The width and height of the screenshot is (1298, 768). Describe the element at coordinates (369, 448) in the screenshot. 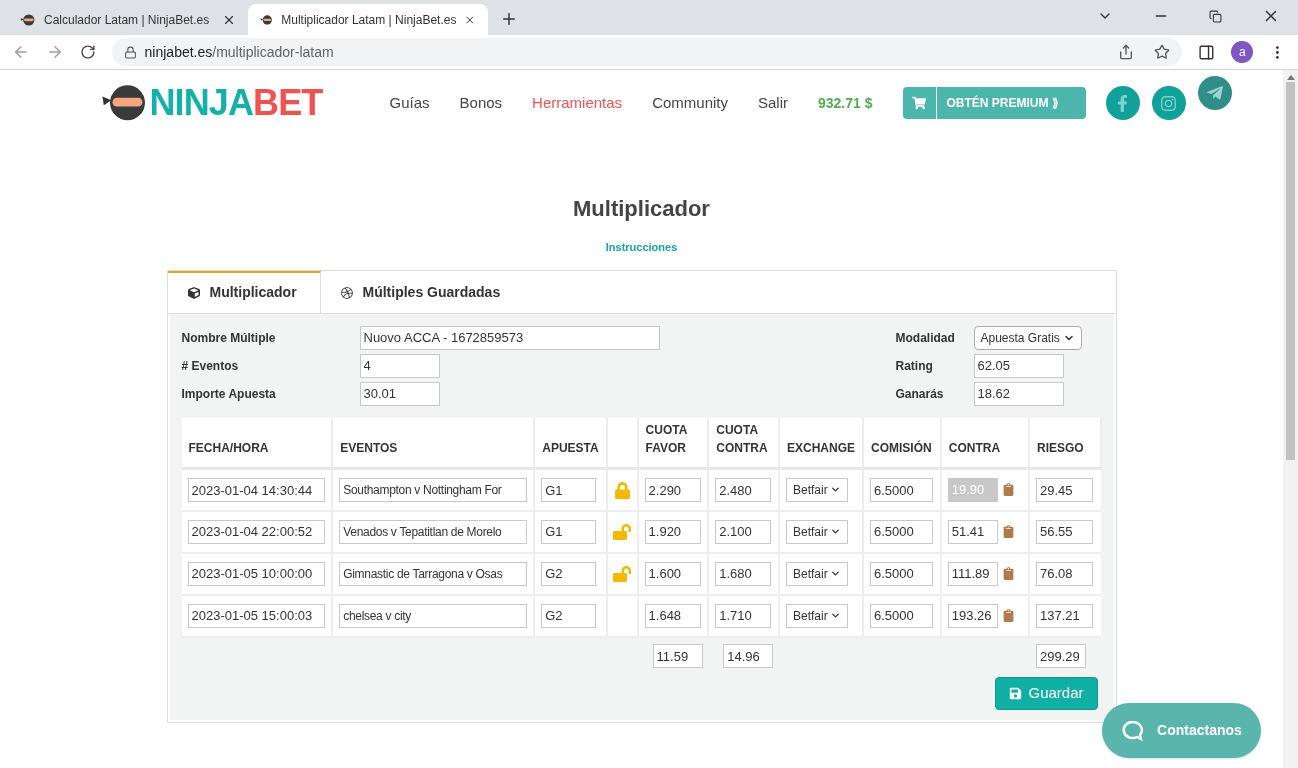

I see `column-header: EVENTOS` at that location.